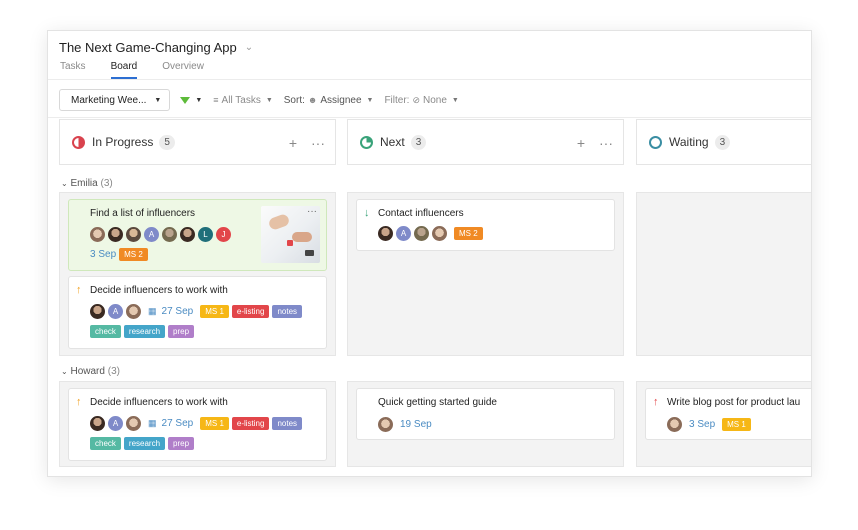  I want to click on task-meta: A MS 2, so click(430, 233).